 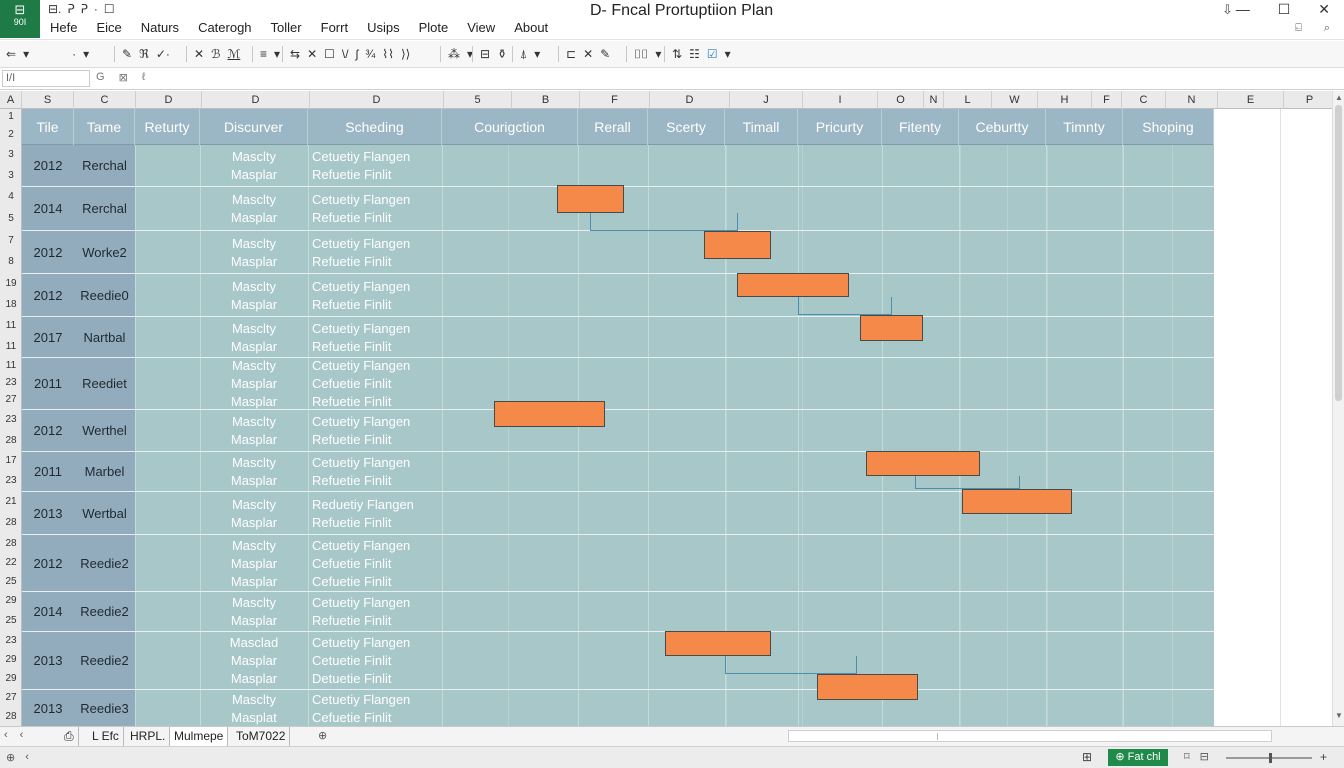 I want to click on save-icon: ⊟., so click(x=54, y=10).